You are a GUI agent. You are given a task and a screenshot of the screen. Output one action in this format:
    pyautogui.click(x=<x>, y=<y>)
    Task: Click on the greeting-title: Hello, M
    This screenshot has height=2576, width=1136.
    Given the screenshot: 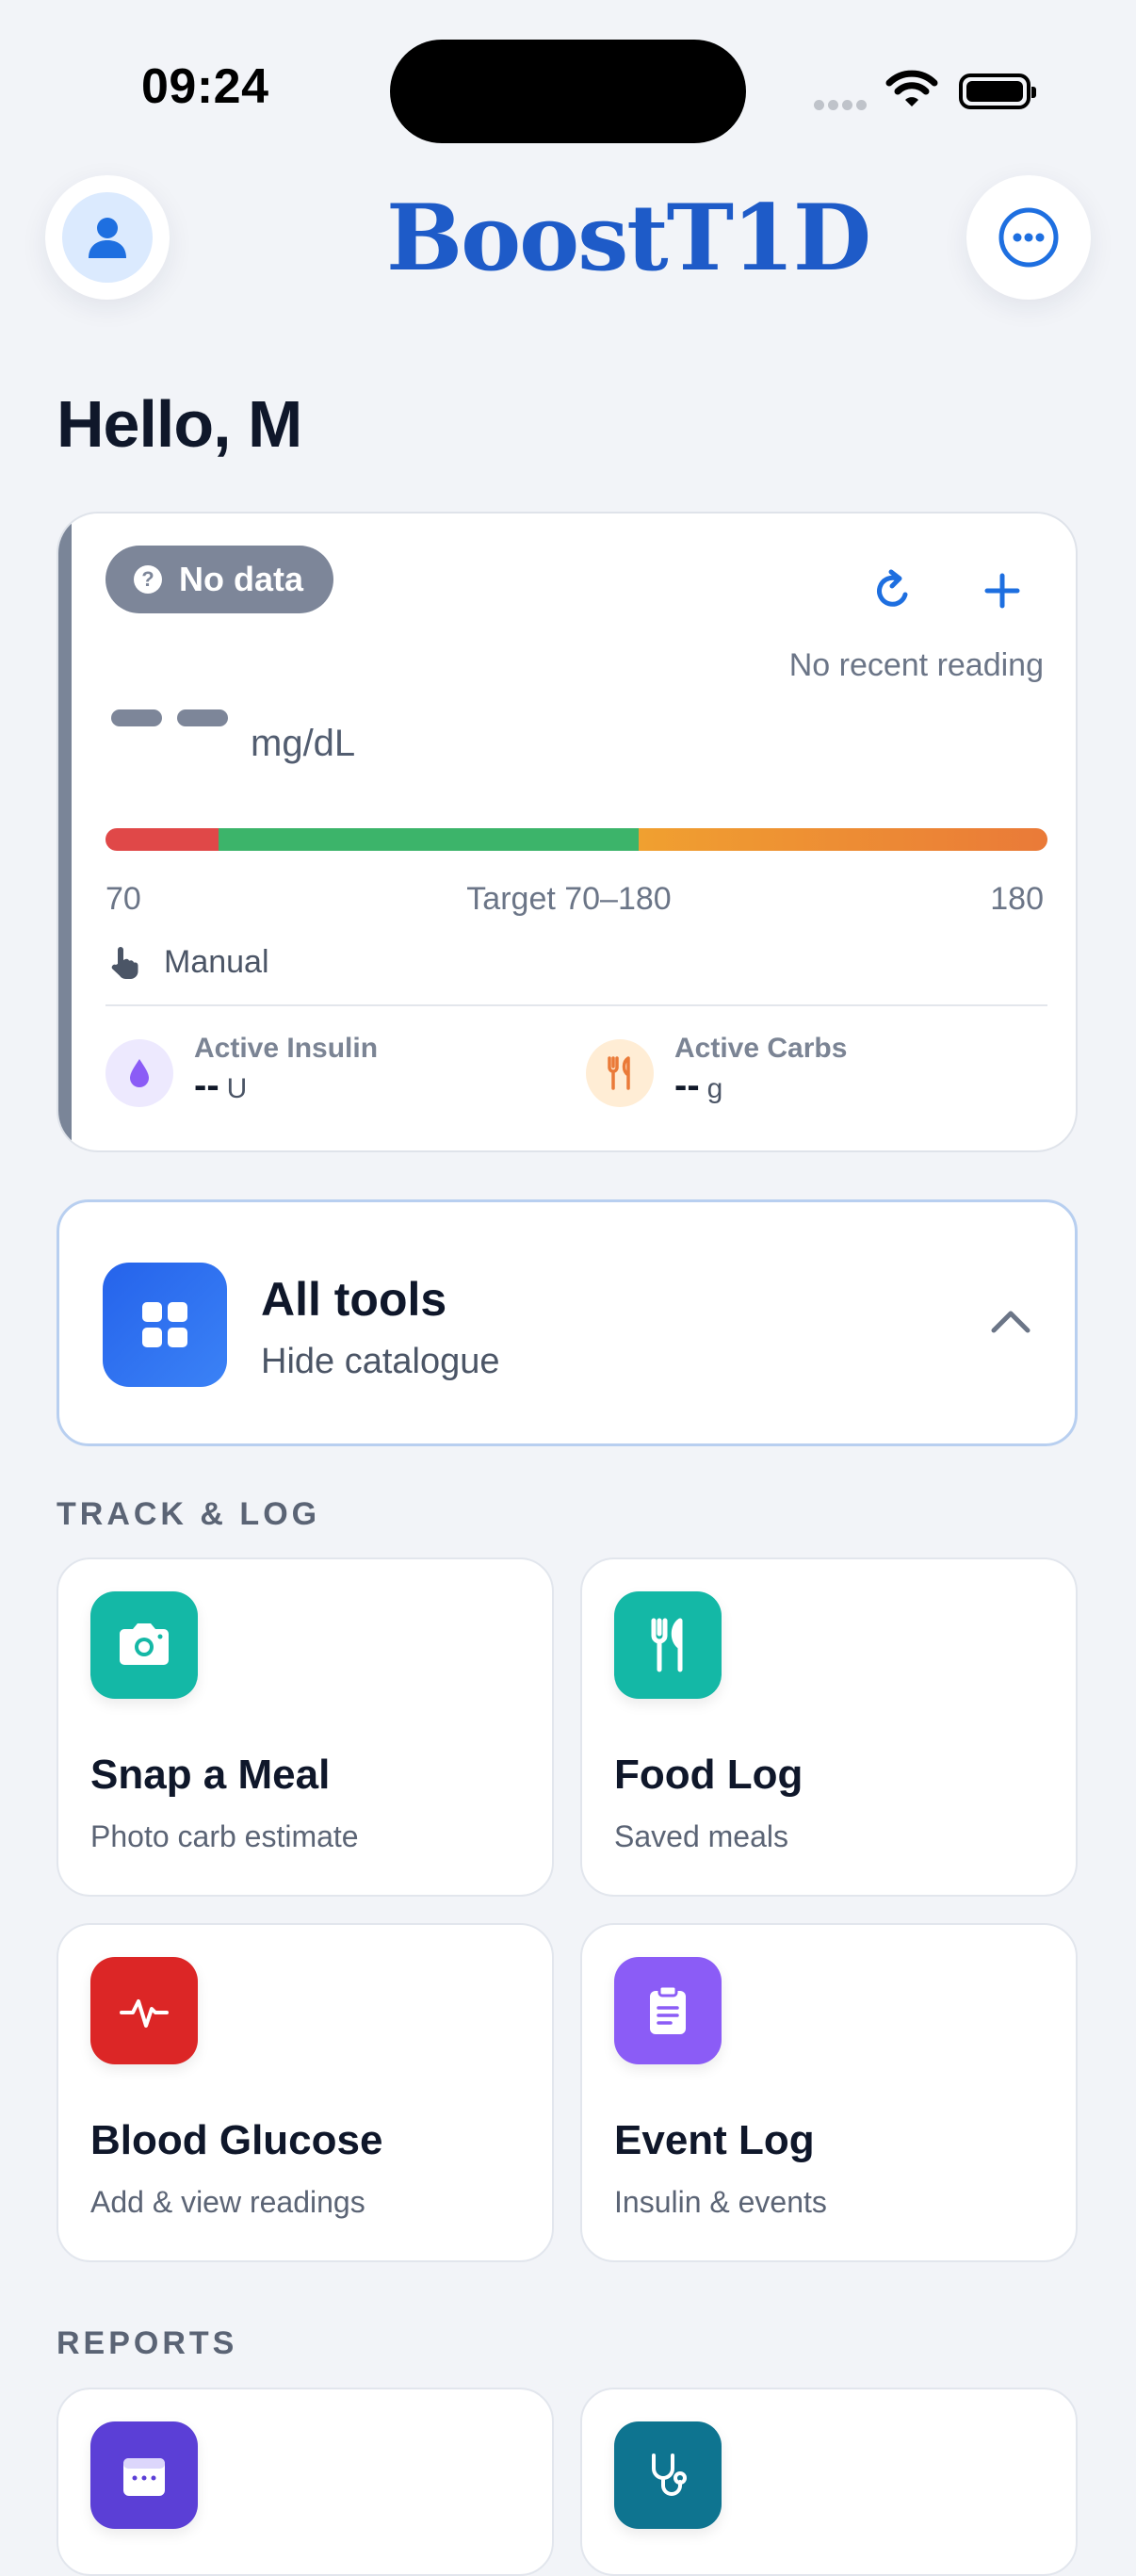 What is the action you would take?
    pyautogui.click(x=180, y=424)
    